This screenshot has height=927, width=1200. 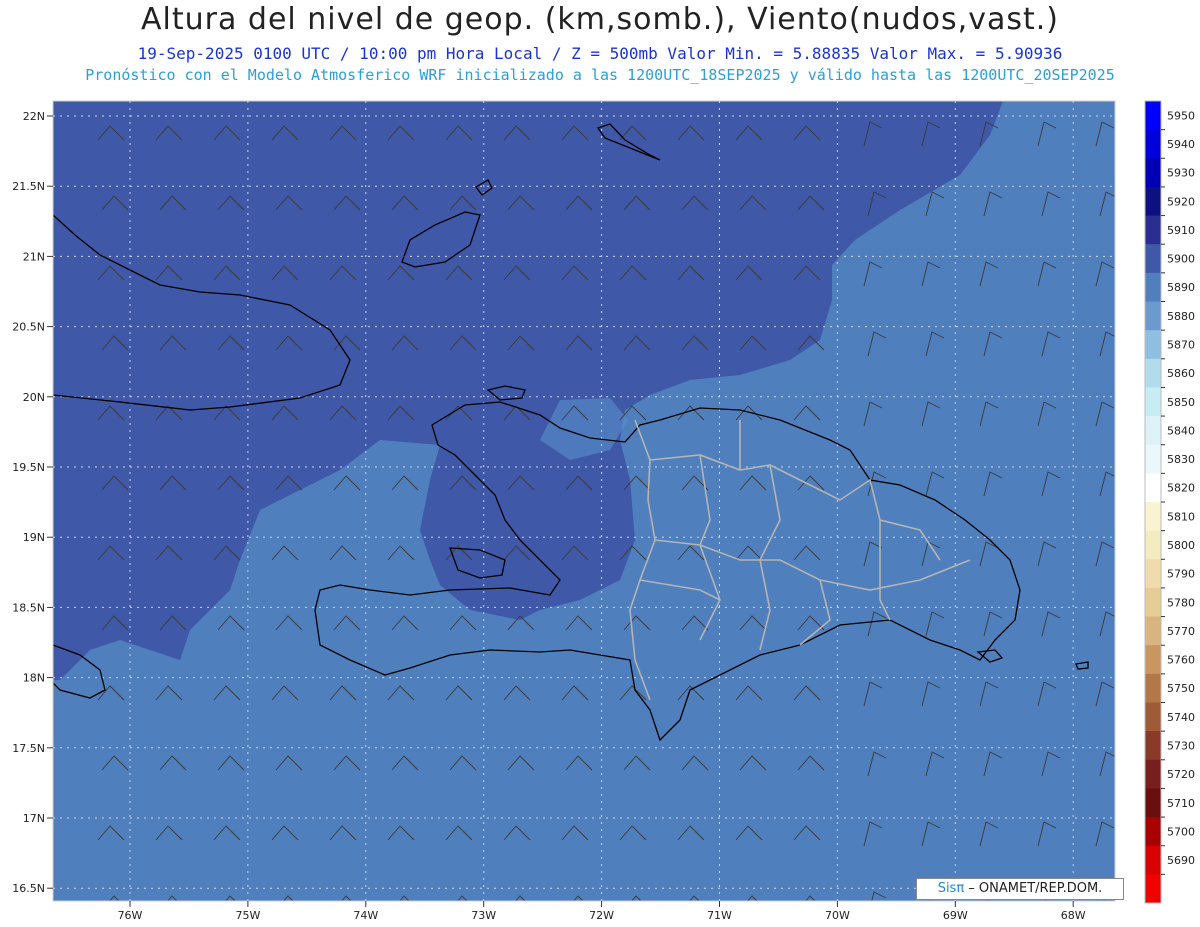 What do you see at coordinates (1181, 688) in the screenshot?
I see `colorbar-label: 5750` at bounding box center [1181, 688].